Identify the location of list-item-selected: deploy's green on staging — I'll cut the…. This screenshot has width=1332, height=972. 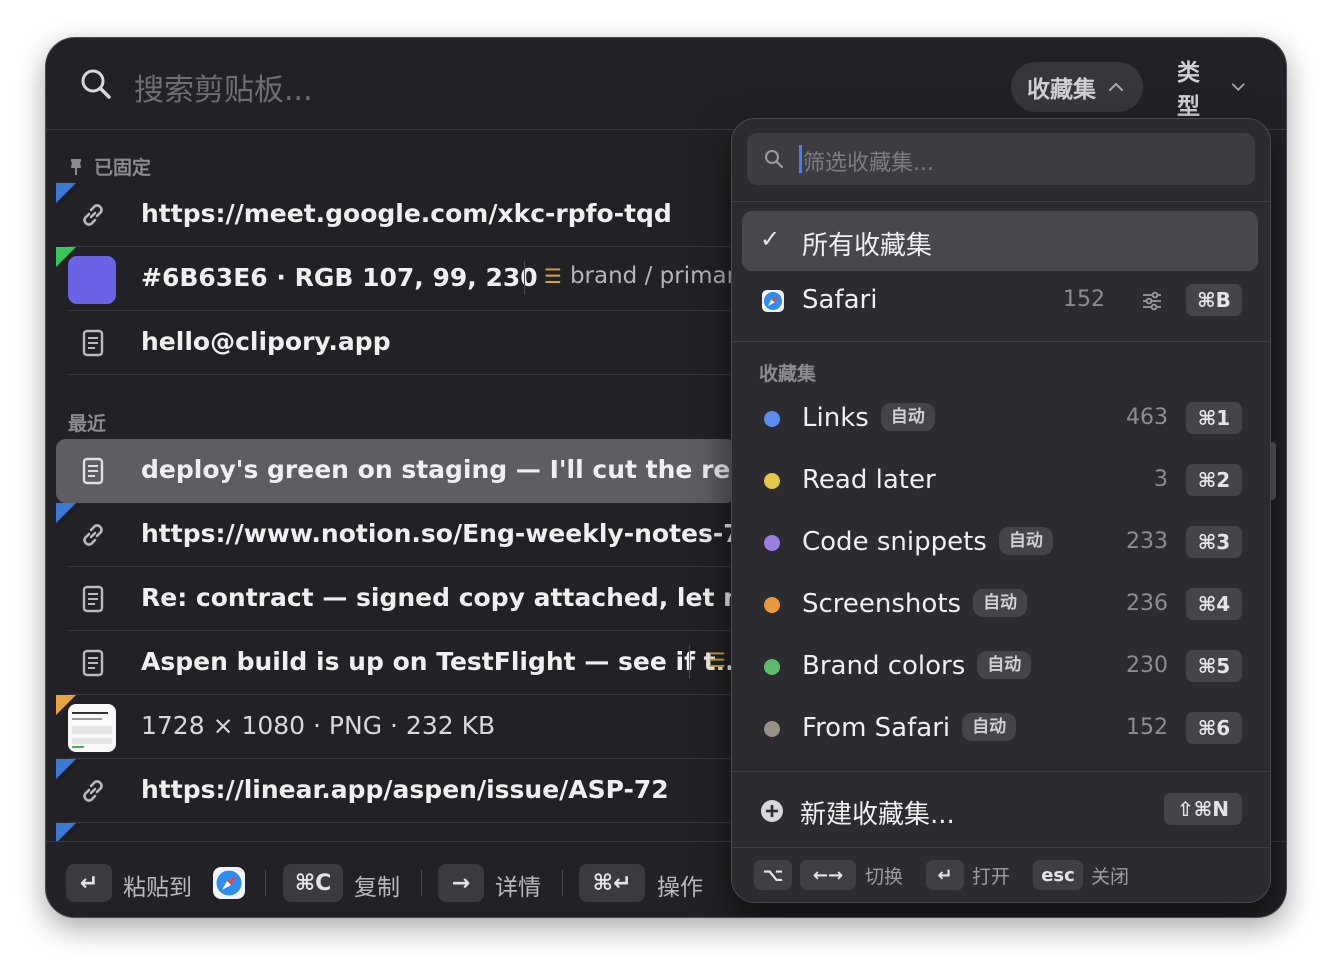
(443, 471).